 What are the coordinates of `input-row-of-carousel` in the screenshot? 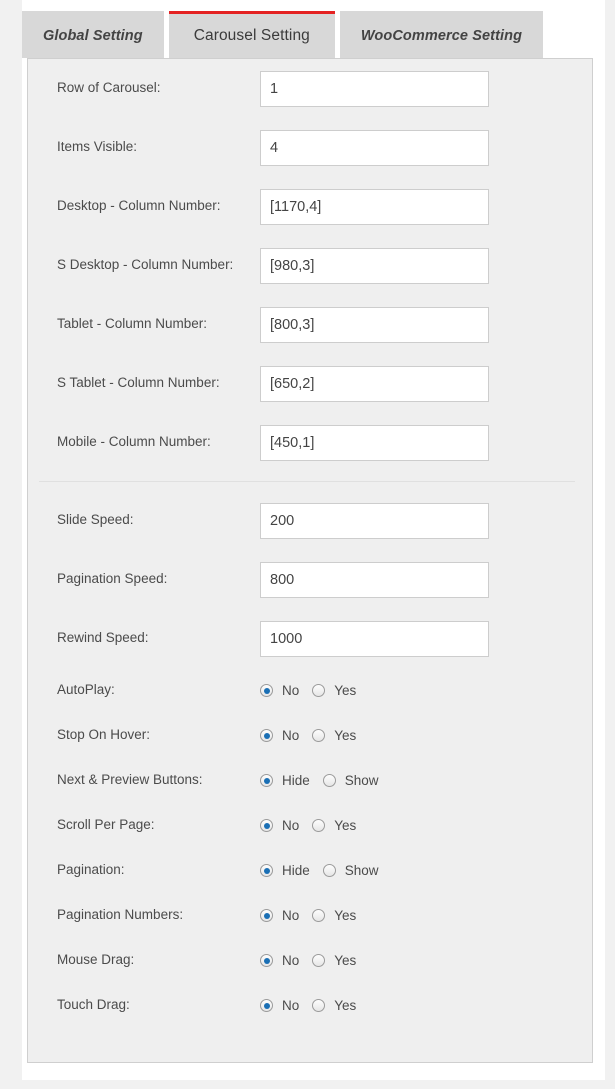 It's located at (374, 88).